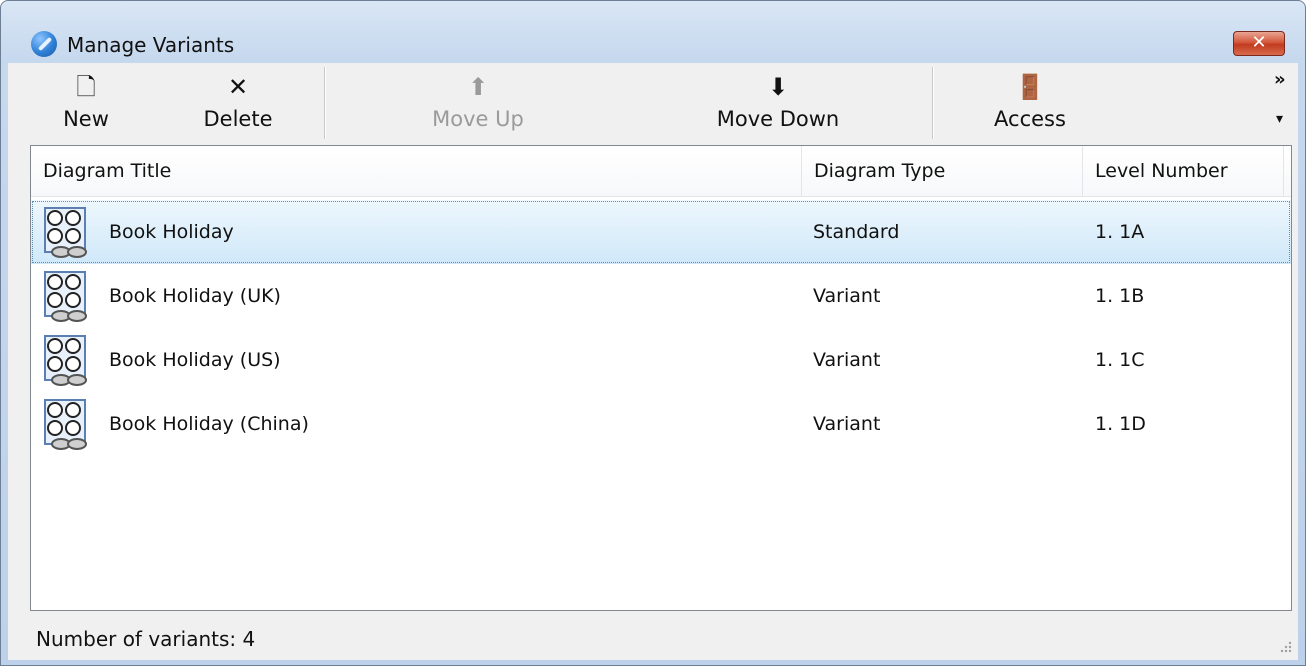  I want to click on move-down-button: ⬇ Move Down, so click(778, 103).